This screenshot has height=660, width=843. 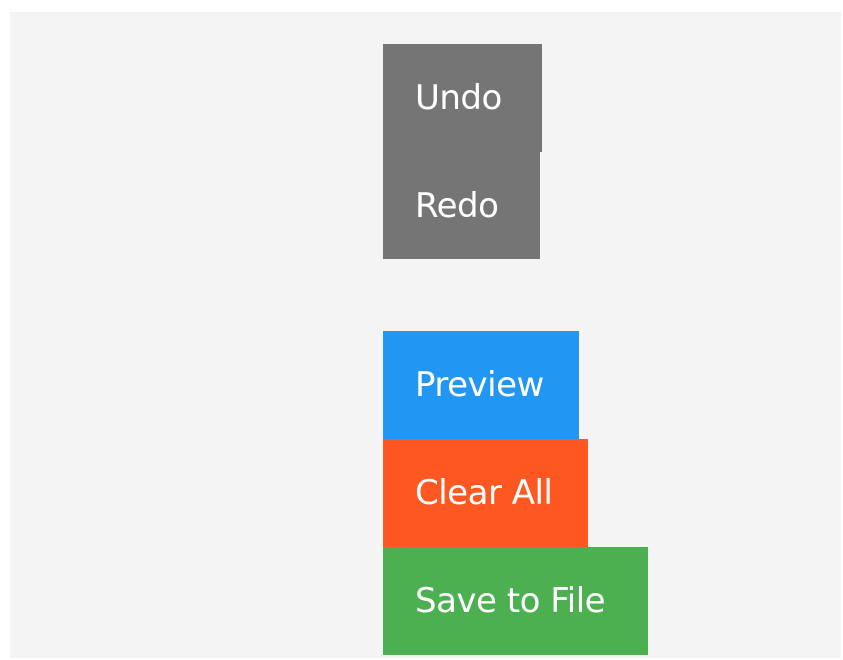 I want to click on preview-button: Preview, so click(x=481, y=385).